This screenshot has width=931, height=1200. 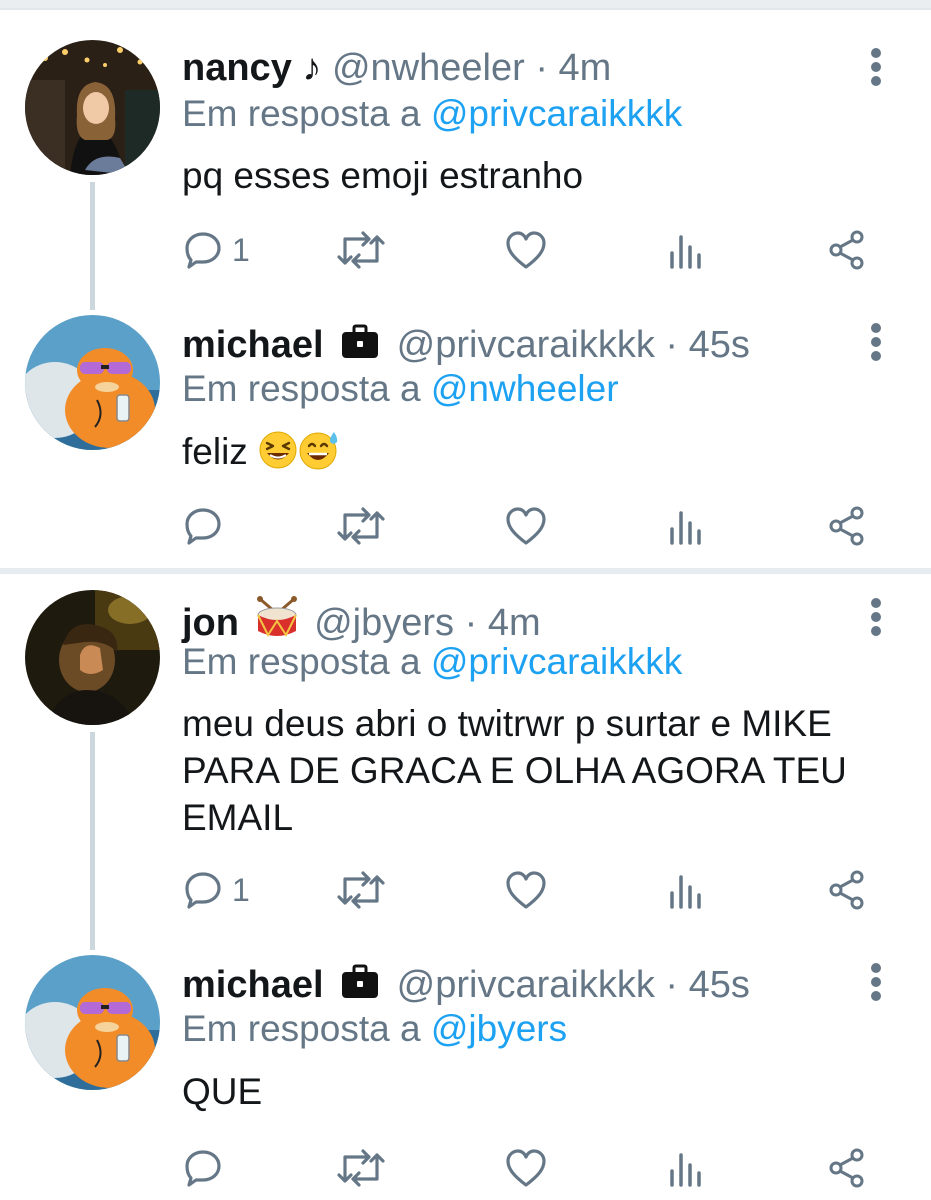 I want to click on reply-mention: @nwheeler, so click(x=525, y=388).